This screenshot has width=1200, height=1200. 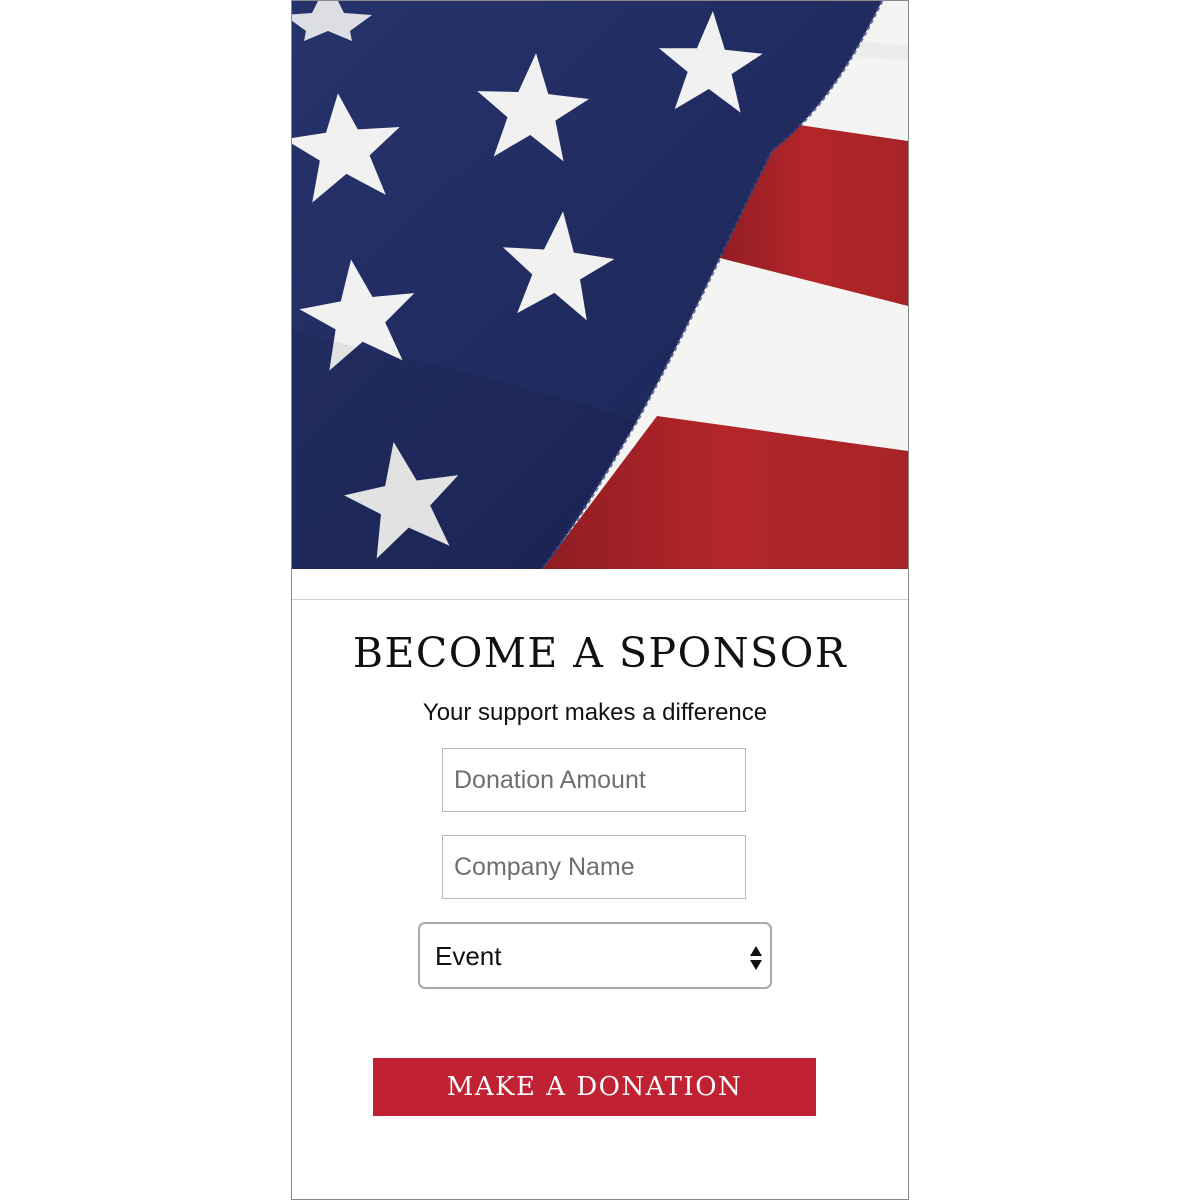 I want to click on make-donation-button: MAKE A DONATION, so click(x=594, y=1087).